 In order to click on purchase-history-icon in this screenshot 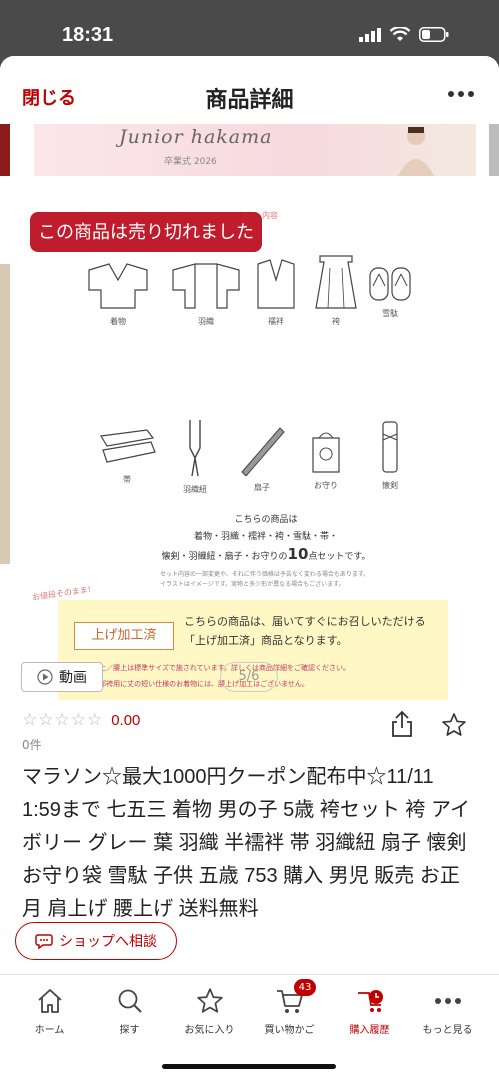, I will do `click(370, 1001)`.